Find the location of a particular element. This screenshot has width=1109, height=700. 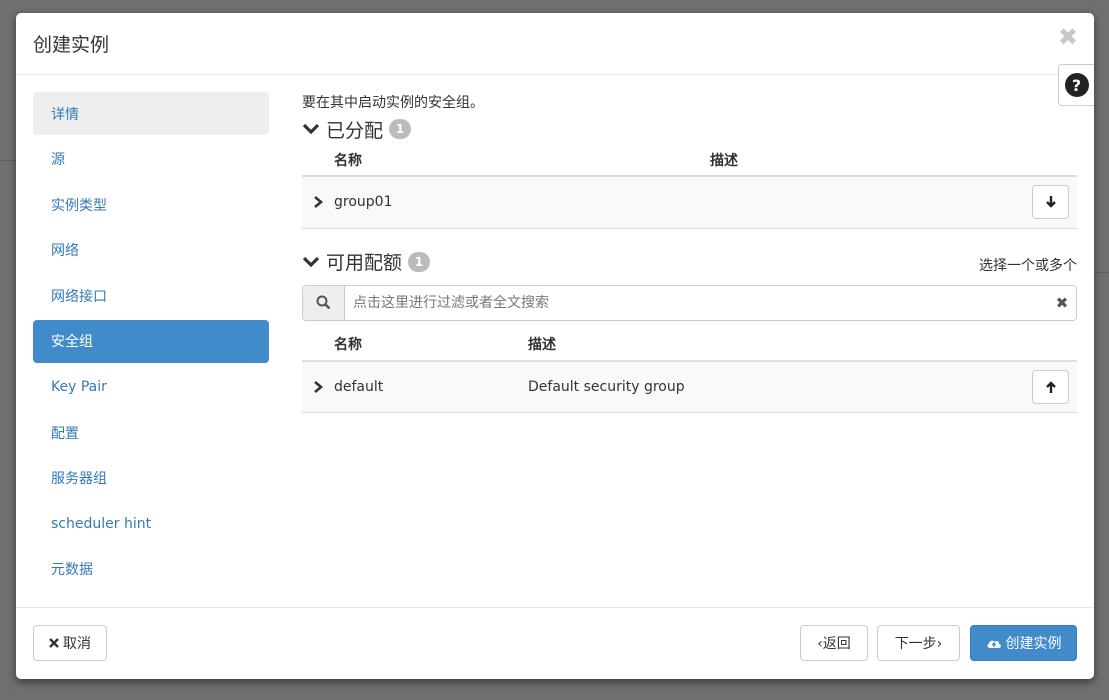

available-section-toggle: 可用配额 1 is located at coordinates (366, 262).